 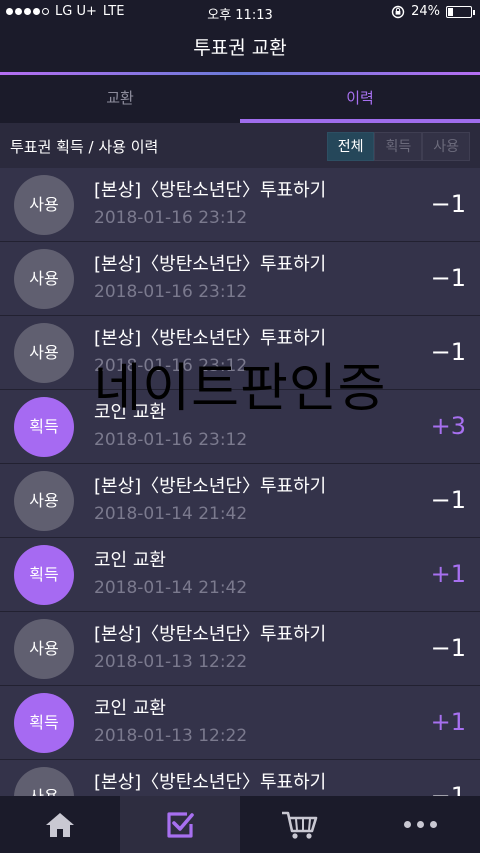 What do you see at coordinates (398, 11) in the screenshot?
I see `rotation-lock-icon` at bounding box center [398, 11].